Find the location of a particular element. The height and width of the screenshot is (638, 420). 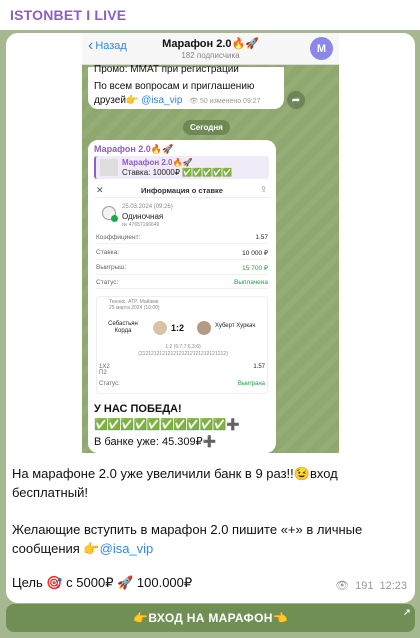

questions-line: По всем вопросам и приглашению is located at coordinates (174, 86).